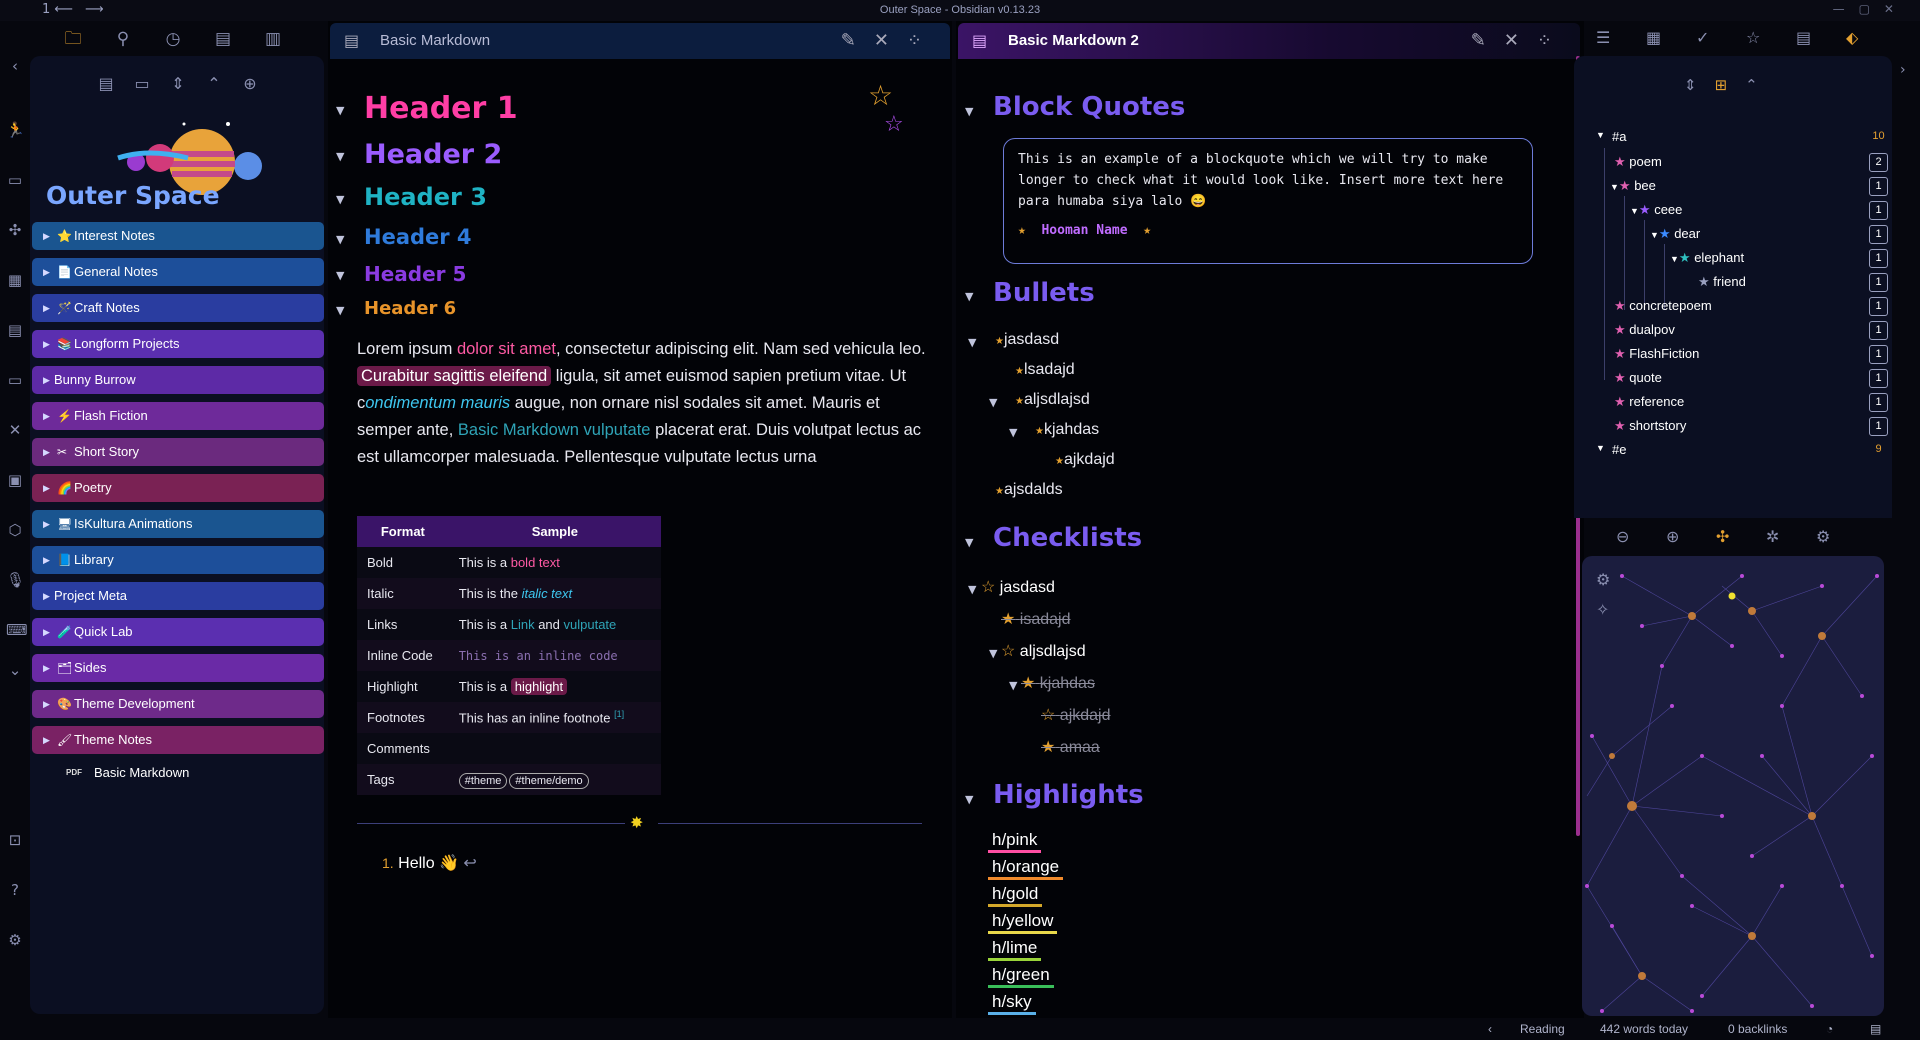 The height and width of the screenshot is (1040, 1920). I want to click on pane-1-title: Basic Markdown, so click(435, 40).